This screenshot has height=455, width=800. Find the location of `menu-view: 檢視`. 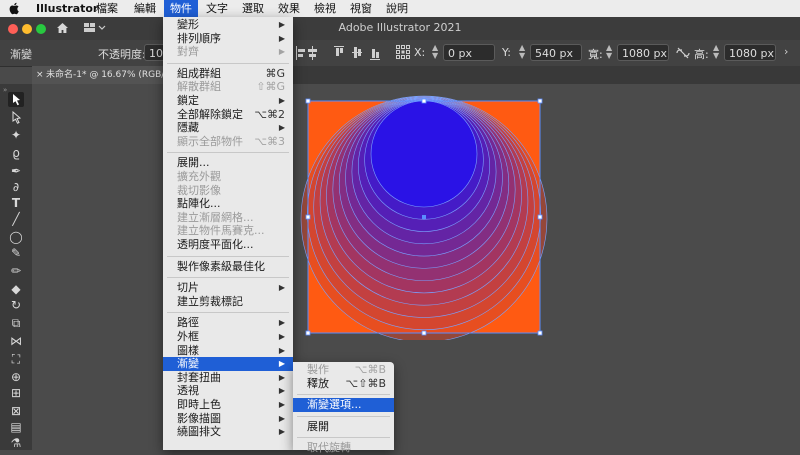

menu-view: 檢視 is located at coordinates (325, 8).